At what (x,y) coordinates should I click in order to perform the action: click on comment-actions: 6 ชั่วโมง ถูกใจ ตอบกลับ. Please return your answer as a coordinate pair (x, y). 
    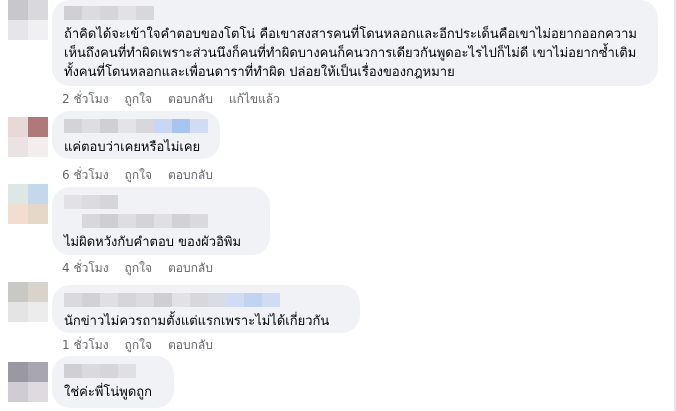
    Looking at the image, I should click on (137, 175).